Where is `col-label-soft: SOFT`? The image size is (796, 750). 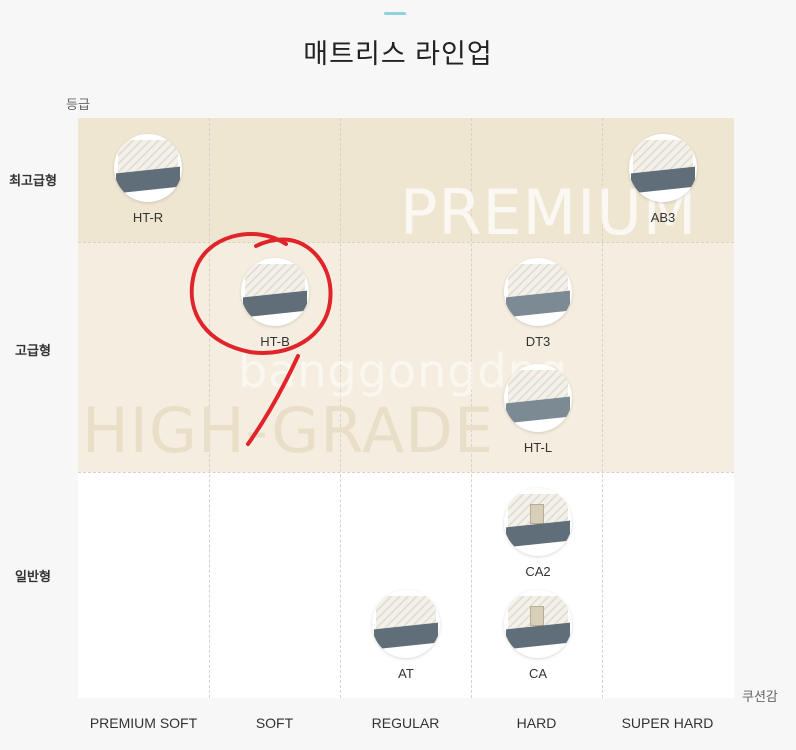
col-label-soft: SOFT is located at coordinates (274, 723).